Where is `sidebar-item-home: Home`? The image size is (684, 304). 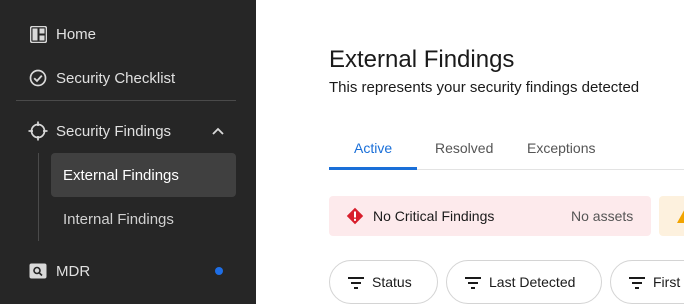 sidebar-item-home: Home is located at coordinates (126, 34).